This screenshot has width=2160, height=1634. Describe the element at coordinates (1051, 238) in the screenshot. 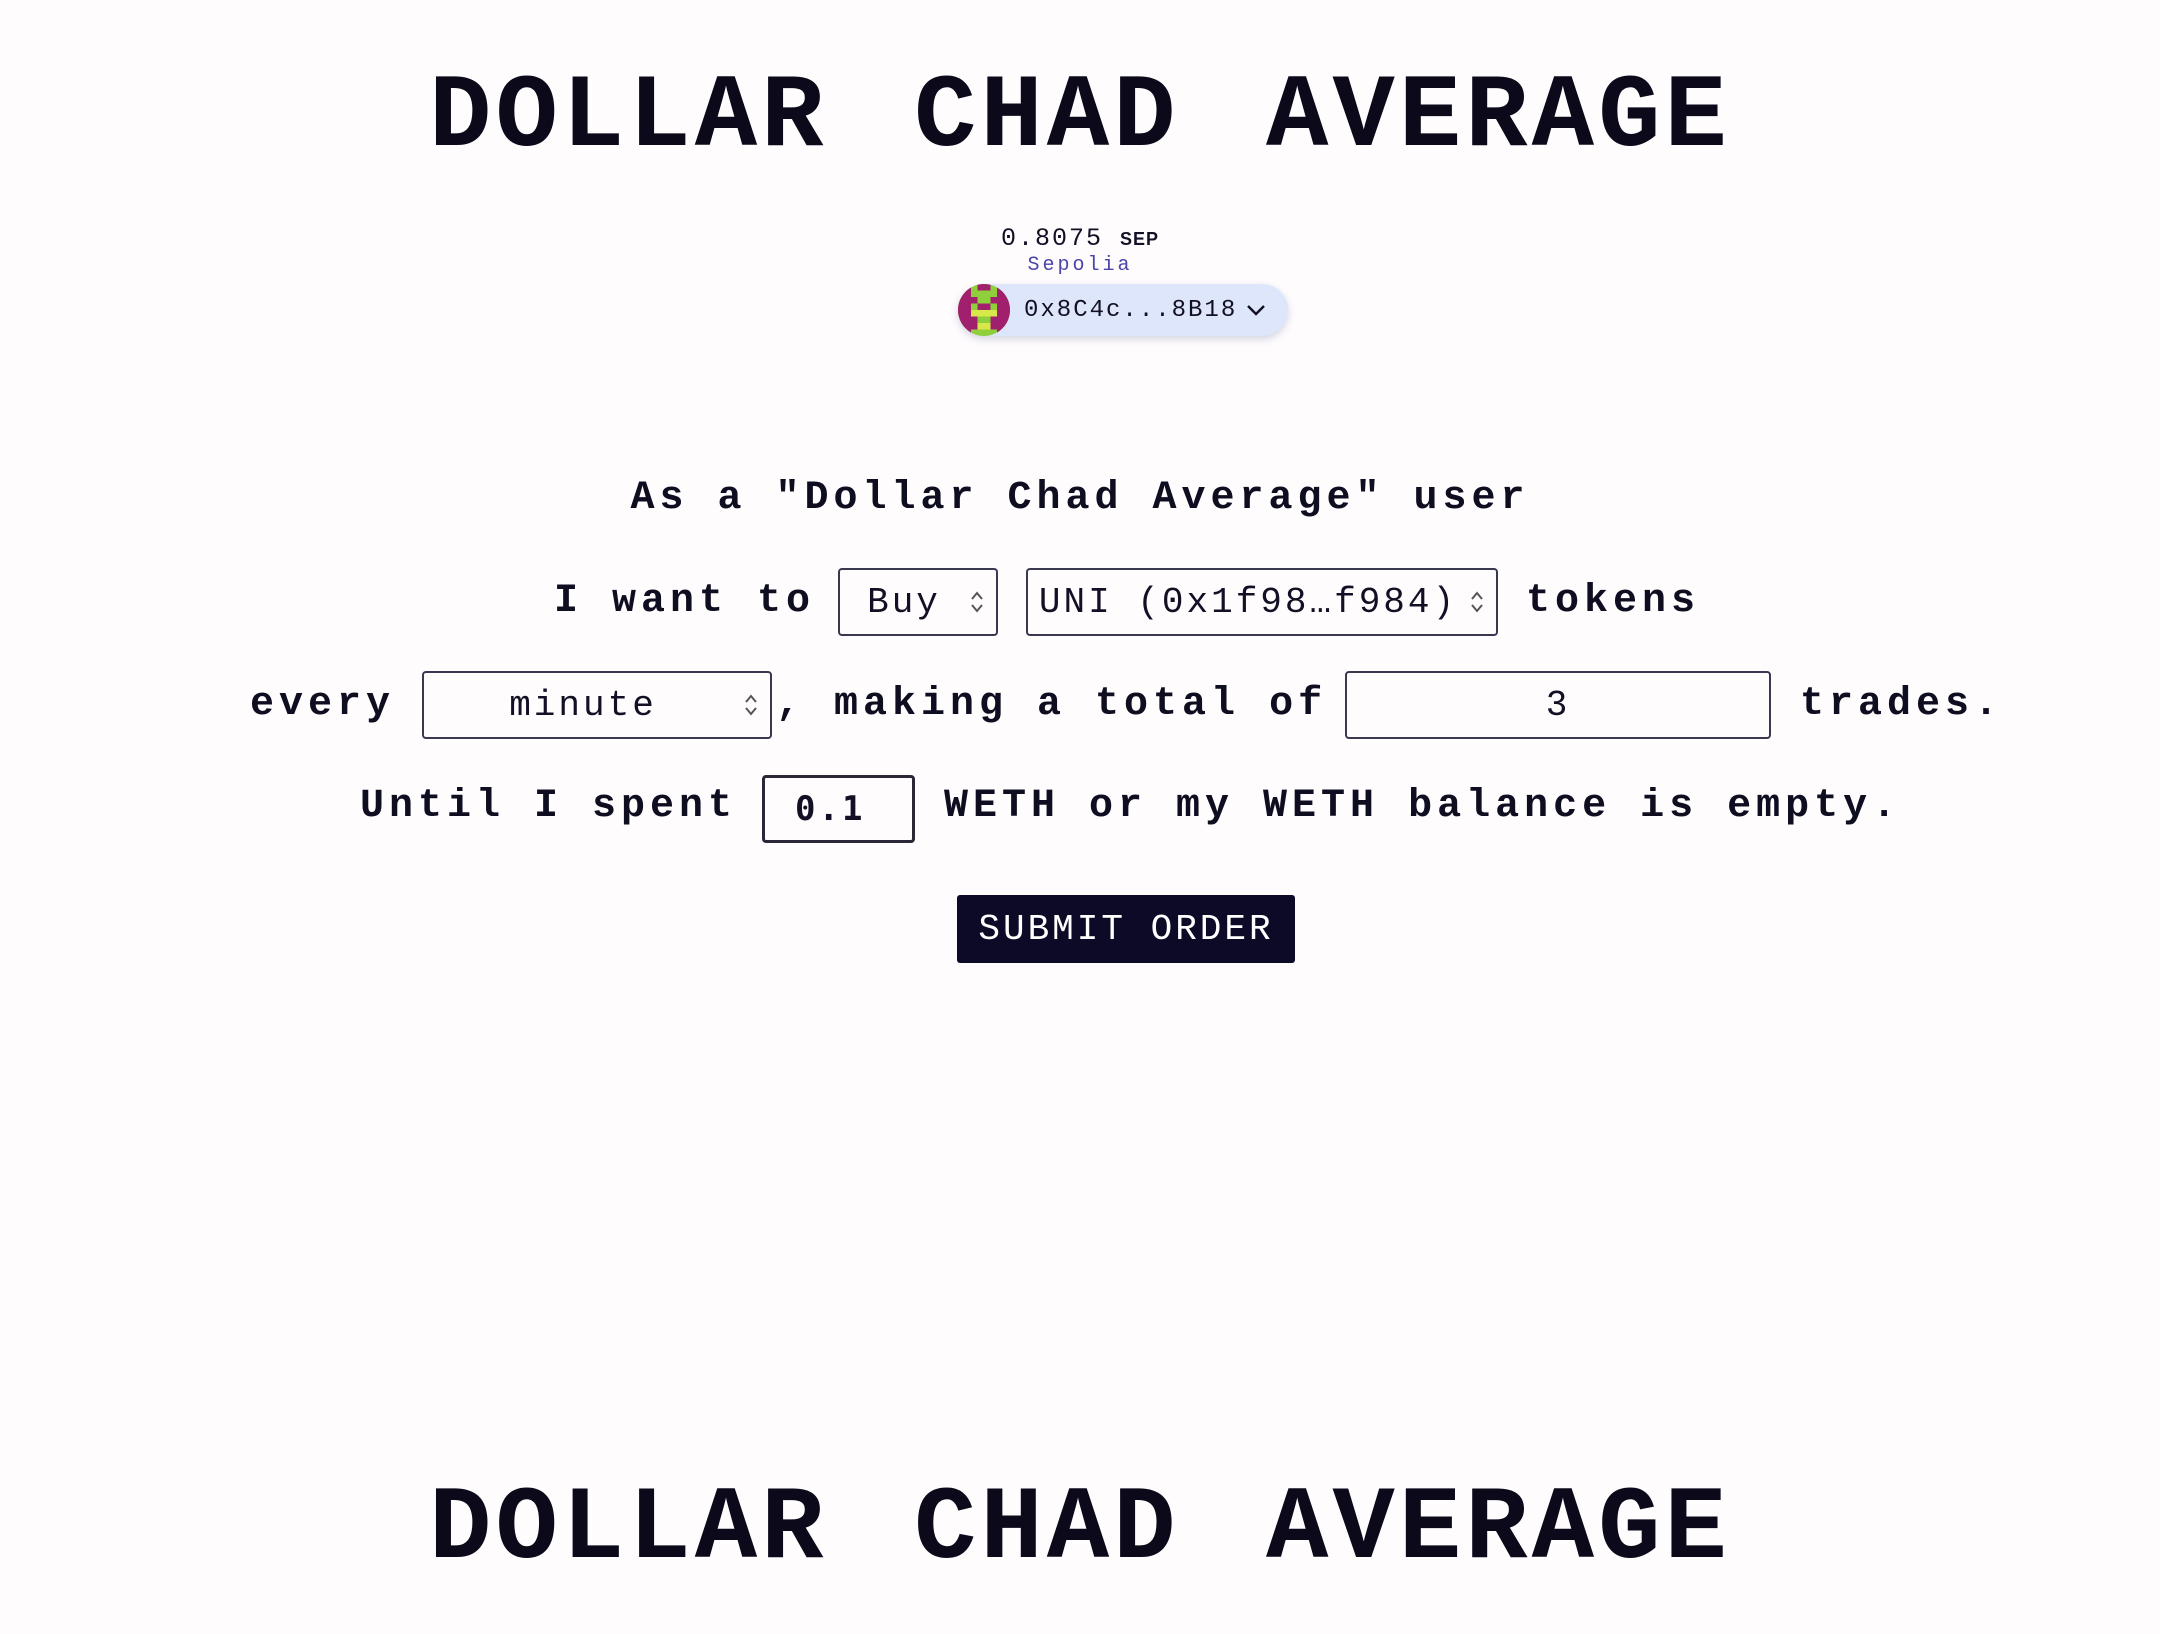

I see `balance-value: 0.8075` at that location.